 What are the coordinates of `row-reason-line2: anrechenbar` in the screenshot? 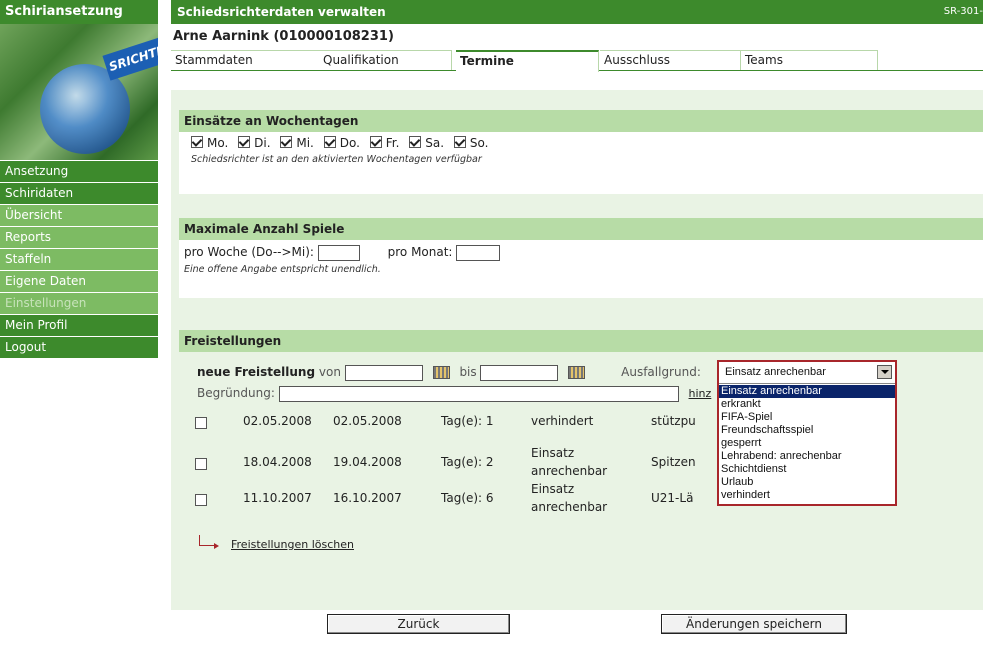 It's located at (569, 471).